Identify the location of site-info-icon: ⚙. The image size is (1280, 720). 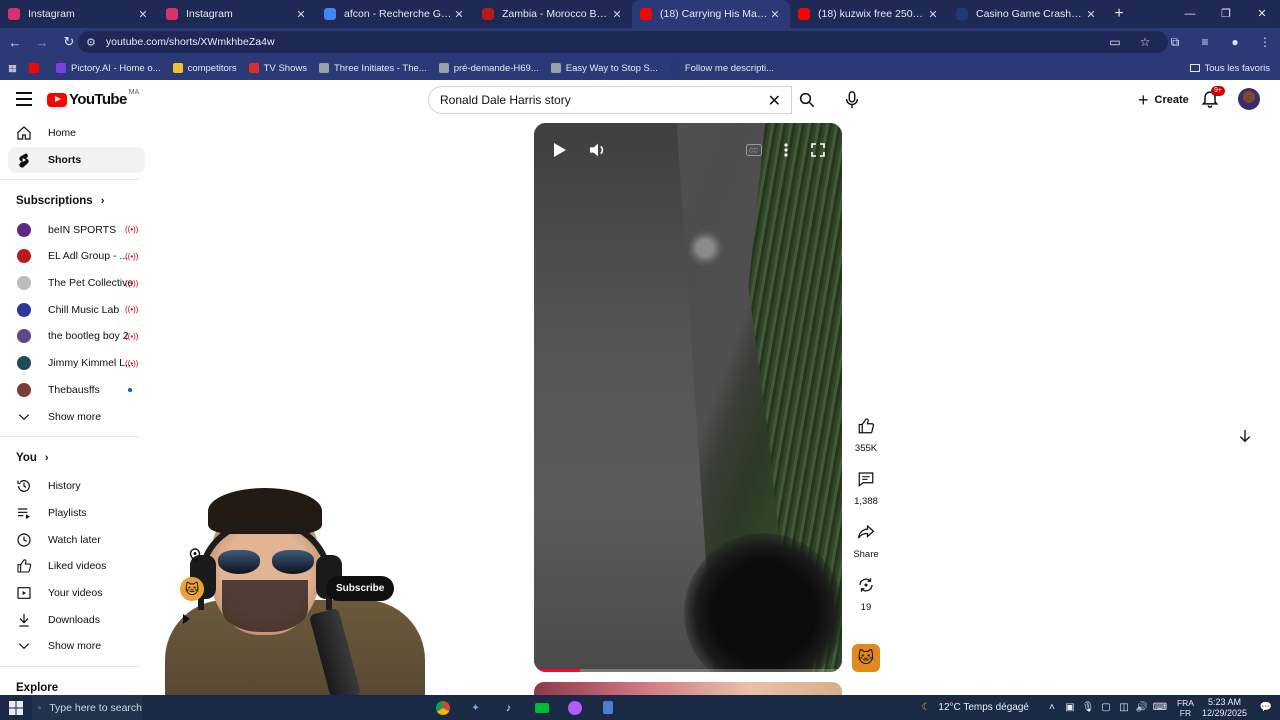
(91, 42).